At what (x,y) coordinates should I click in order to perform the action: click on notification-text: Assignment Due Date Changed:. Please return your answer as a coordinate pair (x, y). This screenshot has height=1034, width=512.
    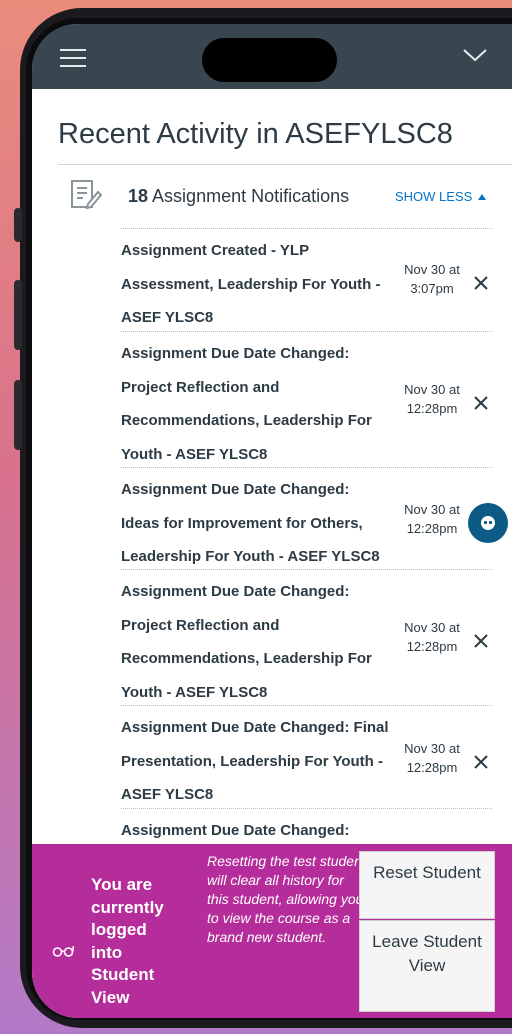
    Looking at the image, I should click on (235, 830).